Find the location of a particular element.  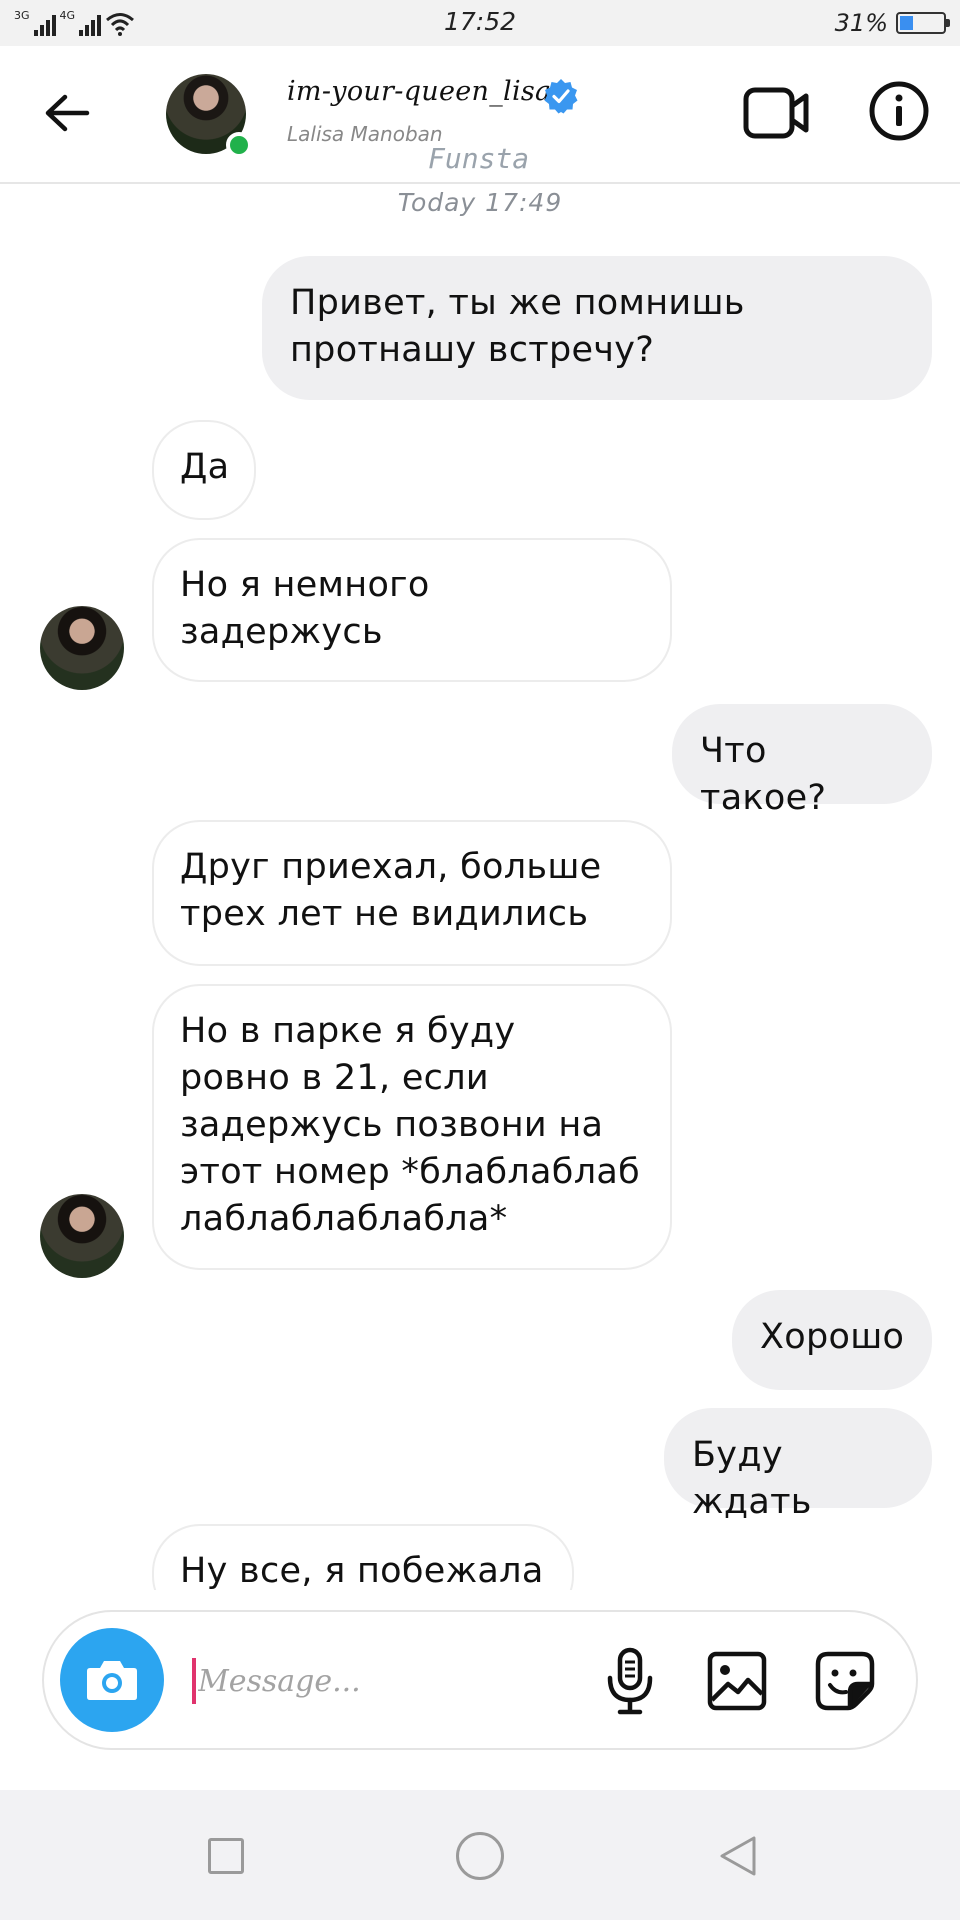

message-bubble-outgoing: Хорошо is located at coordinates (832, 1340).